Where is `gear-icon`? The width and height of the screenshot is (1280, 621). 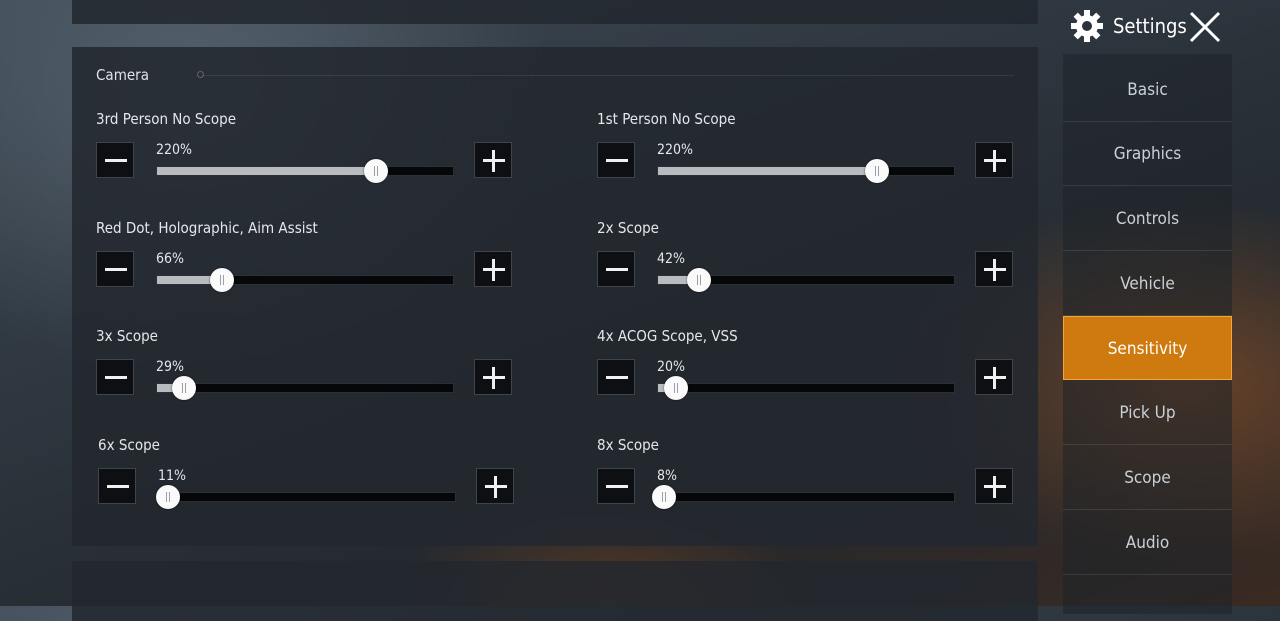 gear-icon is located at coordinates (1087, 26).